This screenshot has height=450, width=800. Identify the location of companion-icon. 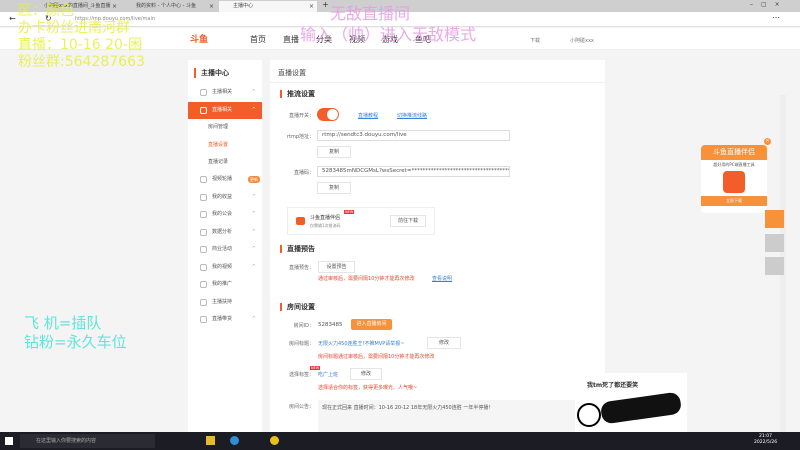
(300, 221).